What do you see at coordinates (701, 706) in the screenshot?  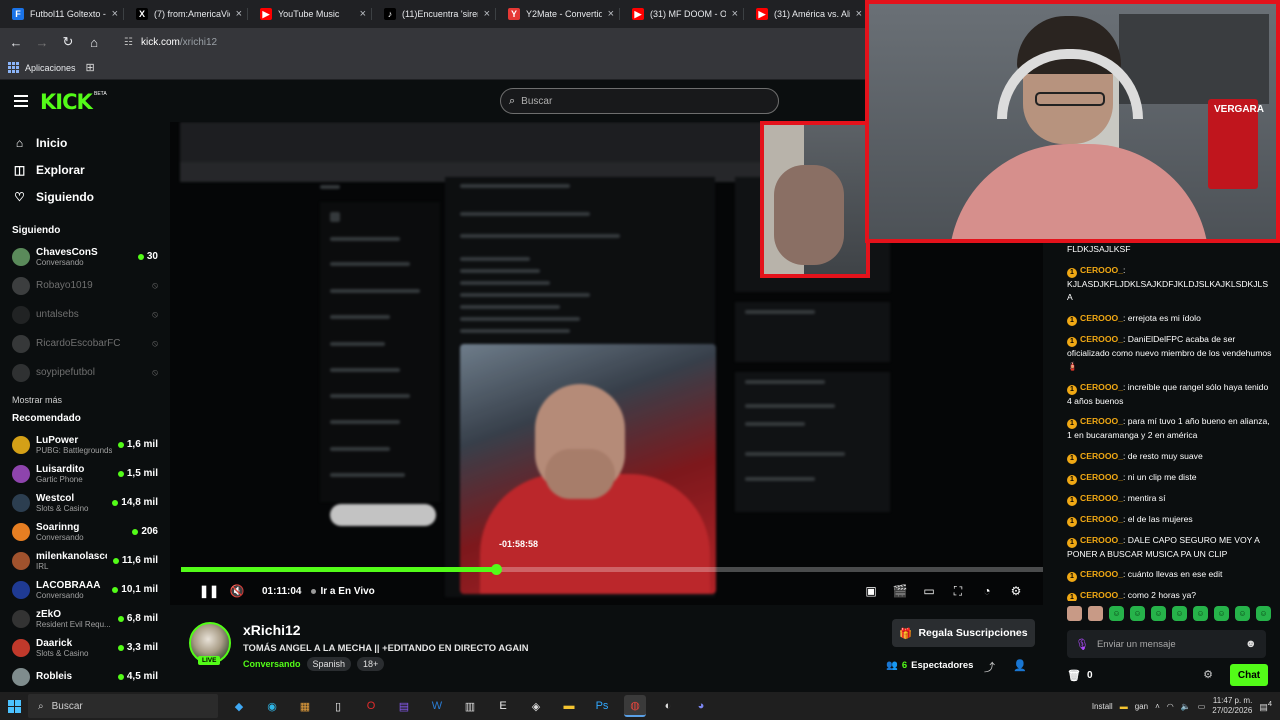 I see `discord-icon: ◕` at bounding box center [701, 706].